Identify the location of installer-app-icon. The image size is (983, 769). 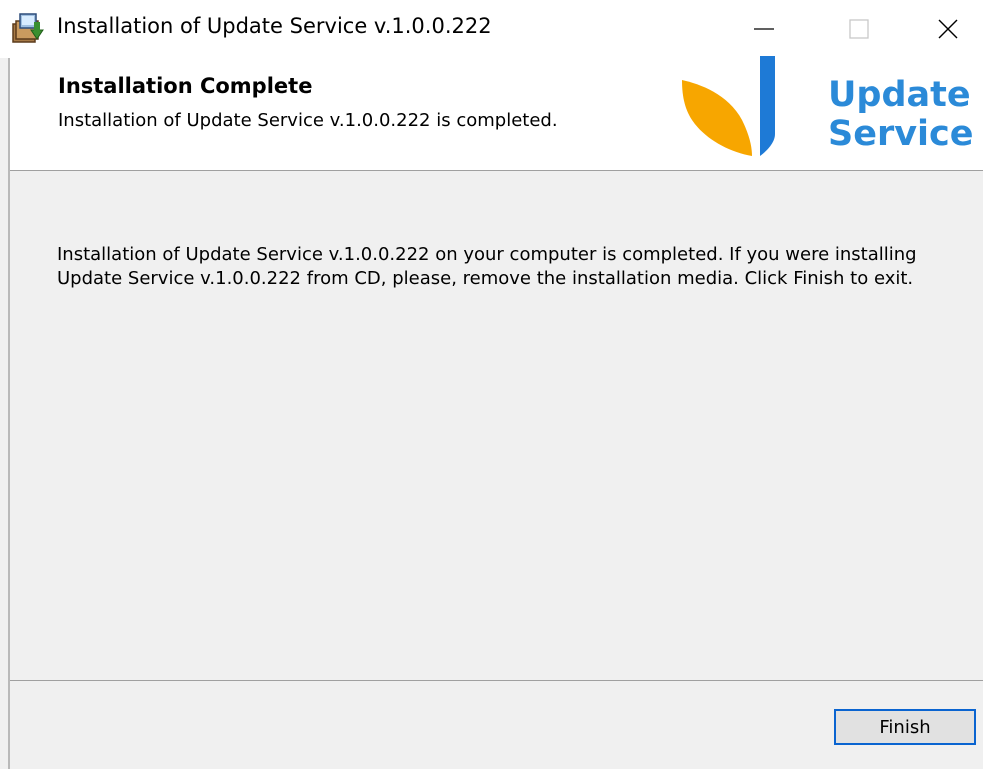
(28, 28).